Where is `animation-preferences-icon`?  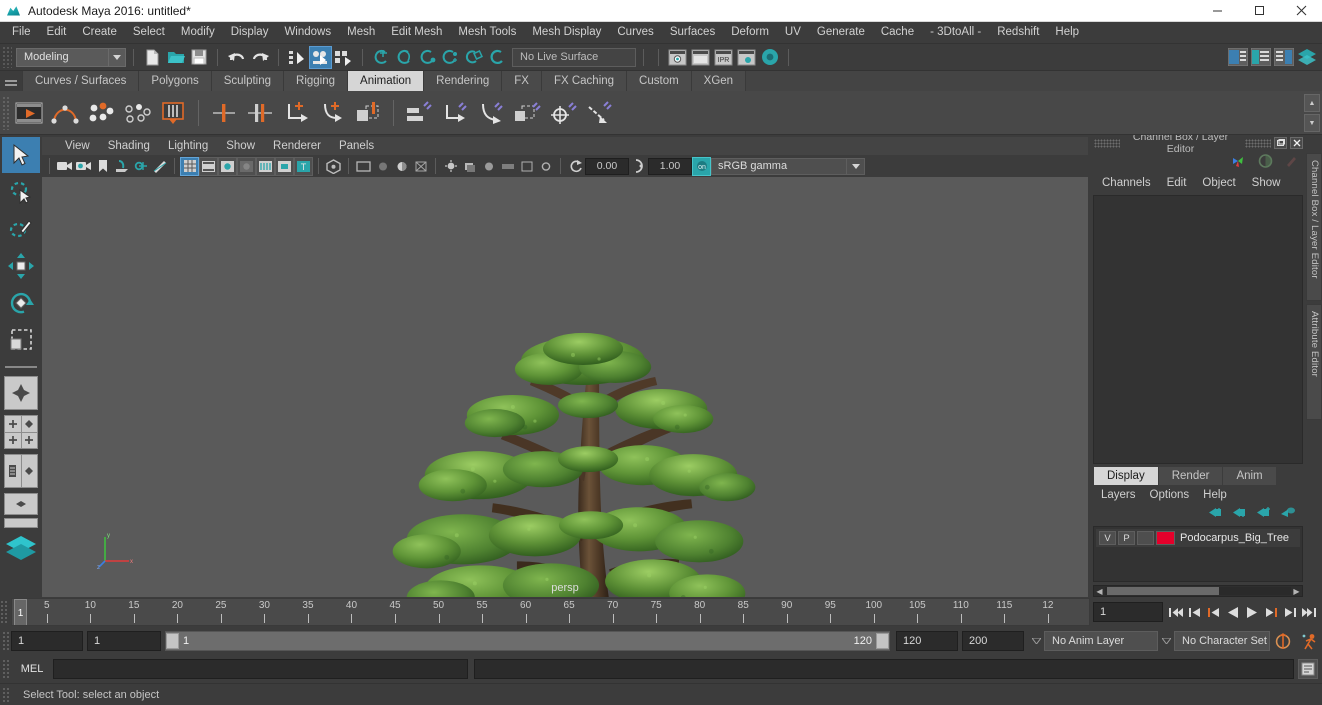 animation-preferences-icon is located at coordinates (1309, 641).